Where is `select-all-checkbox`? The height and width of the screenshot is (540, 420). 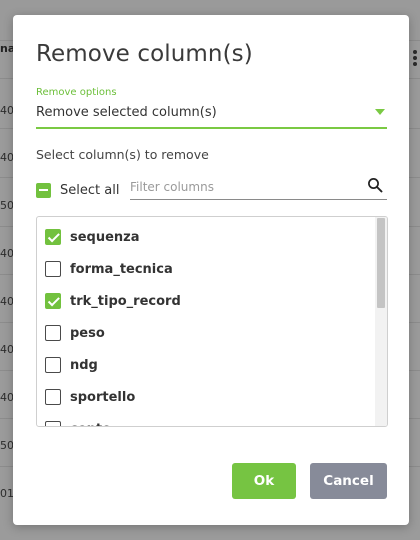 select-all-checkbox is located at coordinates (43, 190).